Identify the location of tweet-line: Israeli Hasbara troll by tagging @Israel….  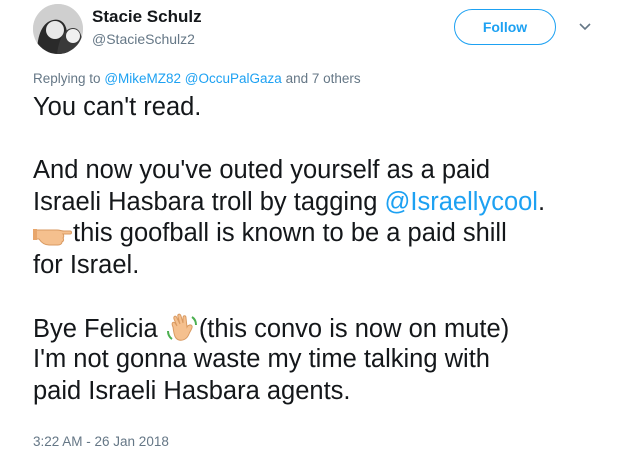
(318, 203).